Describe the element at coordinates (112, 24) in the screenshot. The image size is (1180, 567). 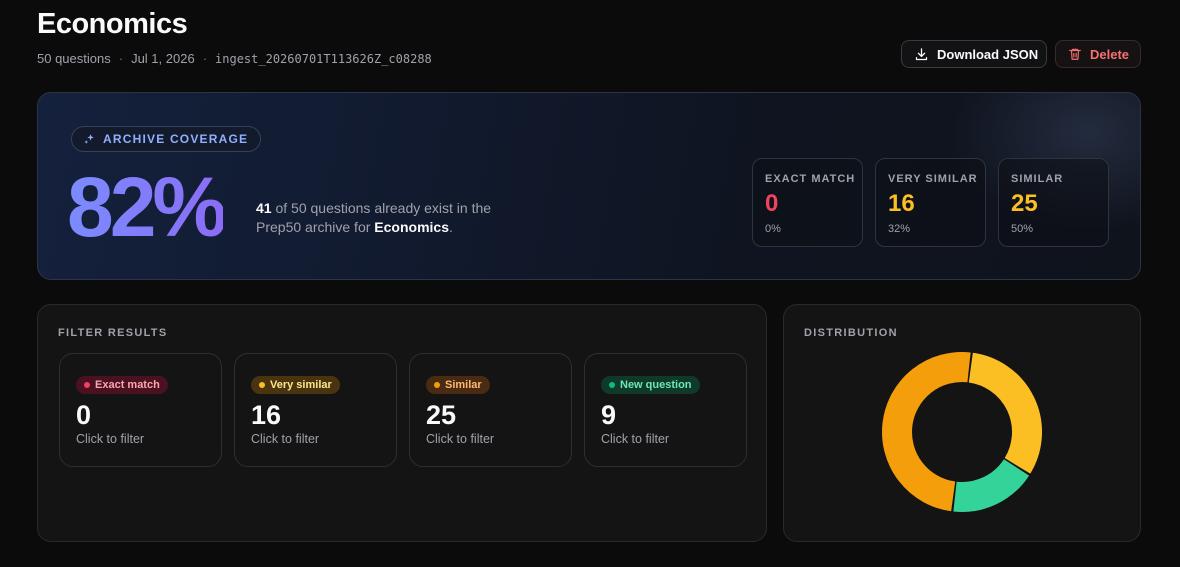
I see `page-title: Economics` at that location.